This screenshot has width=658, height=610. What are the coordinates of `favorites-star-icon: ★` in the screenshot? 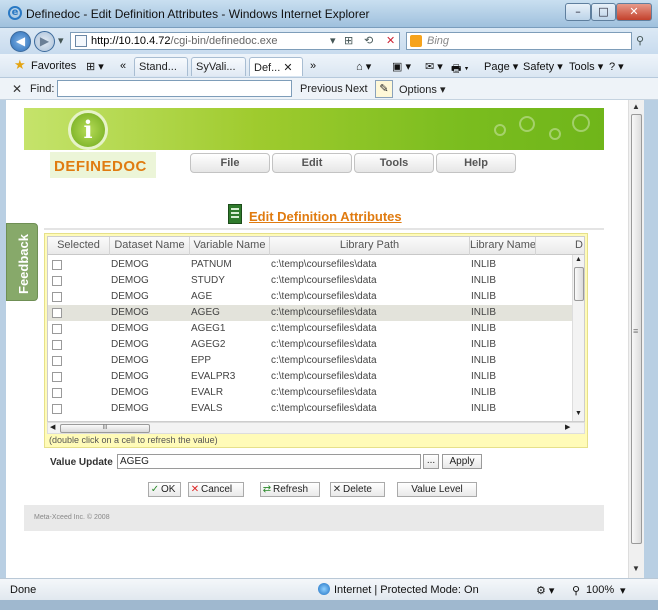 It's located at (20, 65).